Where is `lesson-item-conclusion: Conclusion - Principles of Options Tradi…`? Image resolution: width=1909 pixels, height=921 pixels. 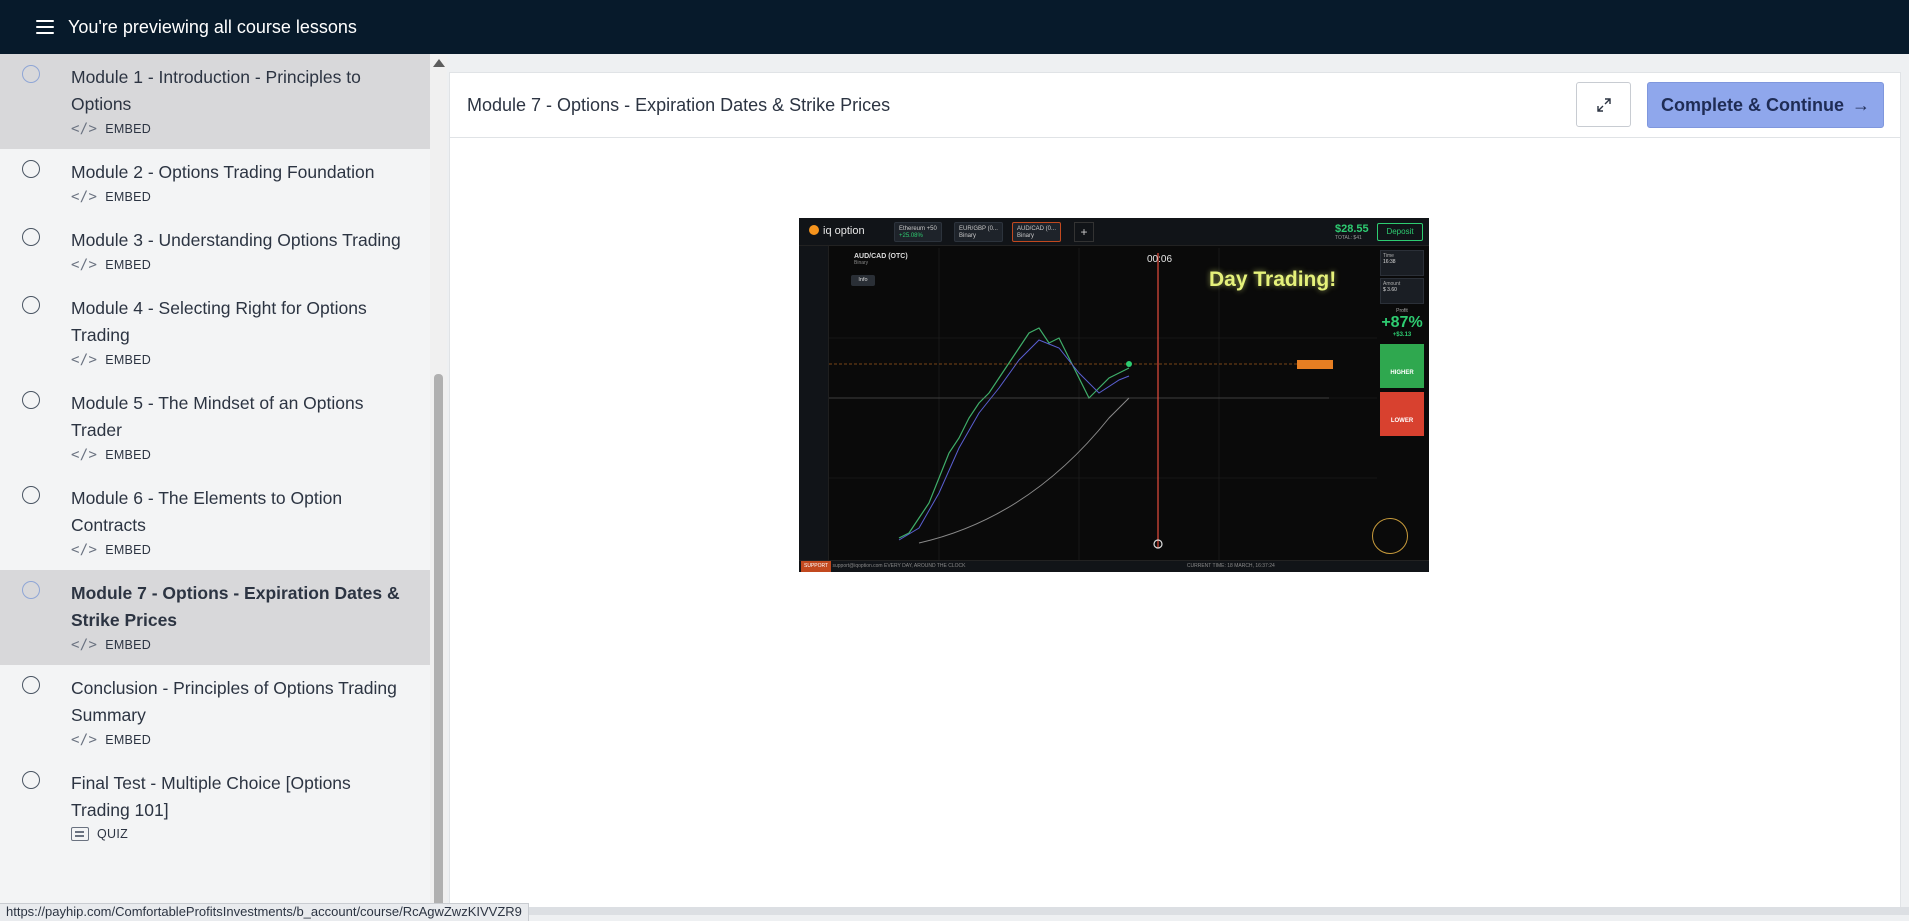 lesson-item-conclusion: Conclusion - Principles of Options Tradi… is located at coordinates (215, 712).